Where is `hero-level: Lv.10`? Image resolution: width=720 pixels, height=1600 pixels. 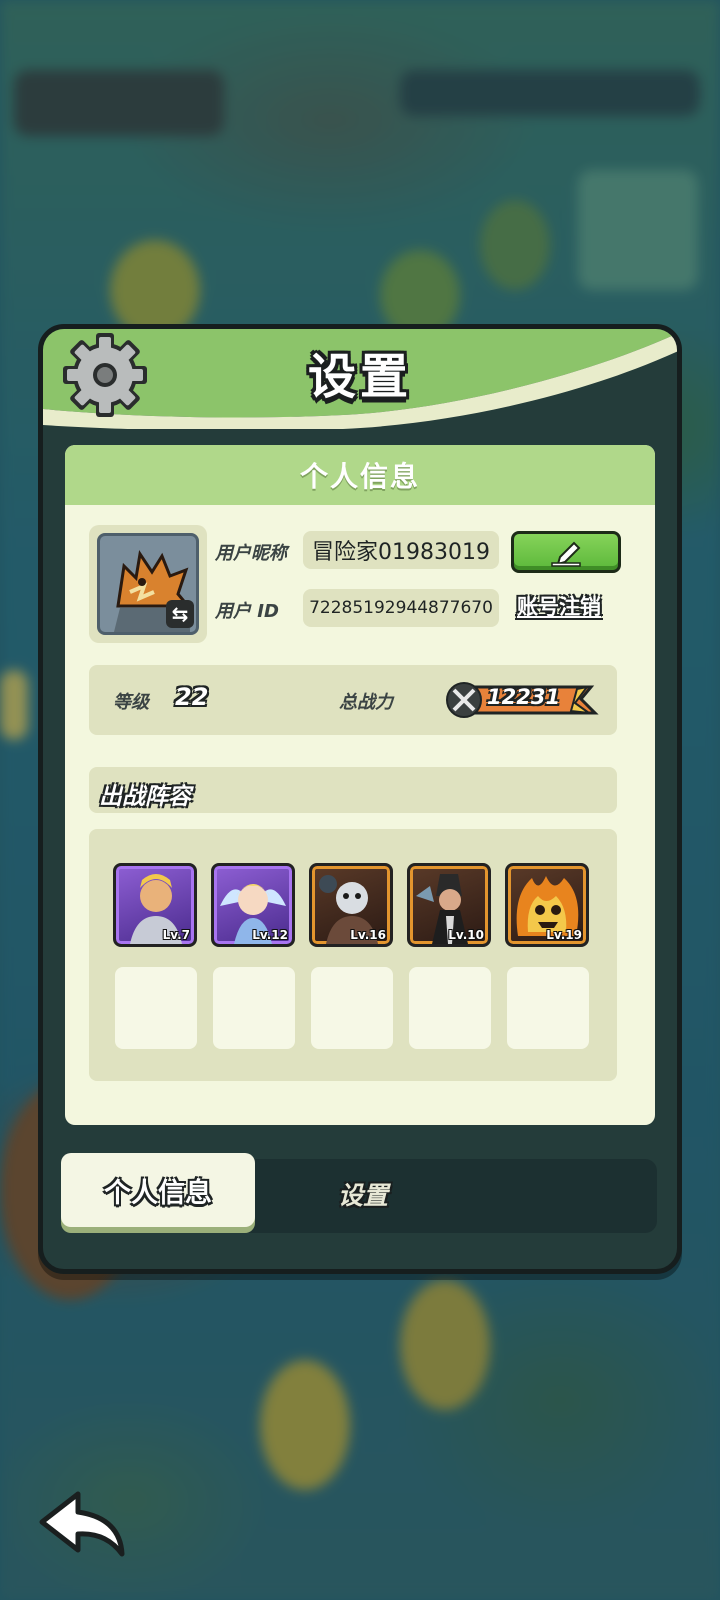
hero-level: Lv.10 is located at coordinates (466, 935).